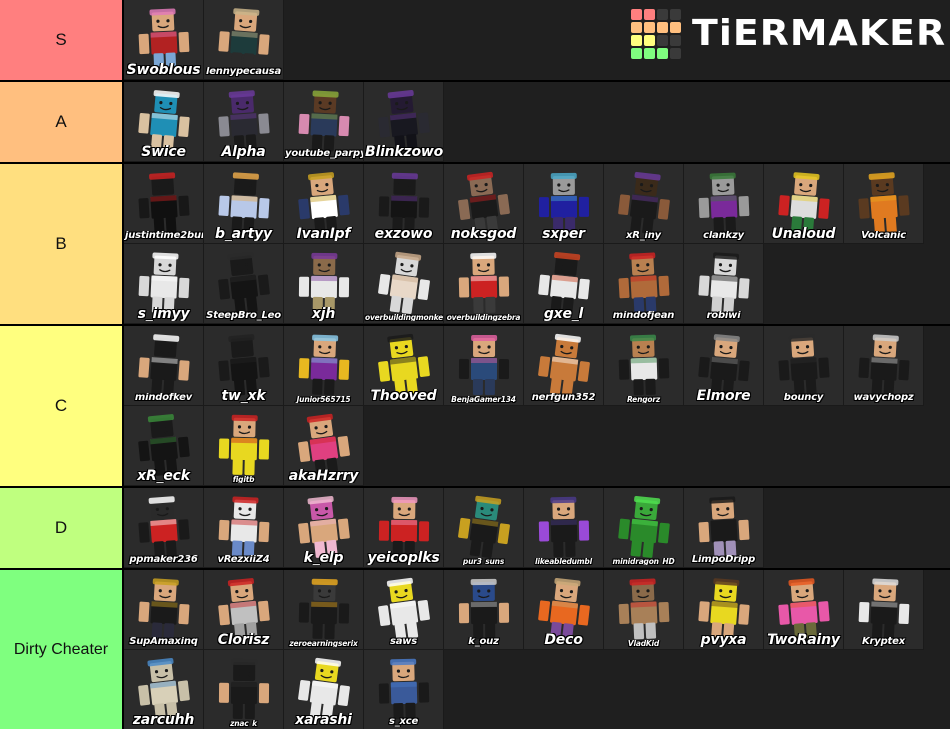  Describe the element at coordinates (164, 446) in the screenshot. I see `tier-item: xR_eck` at that location.